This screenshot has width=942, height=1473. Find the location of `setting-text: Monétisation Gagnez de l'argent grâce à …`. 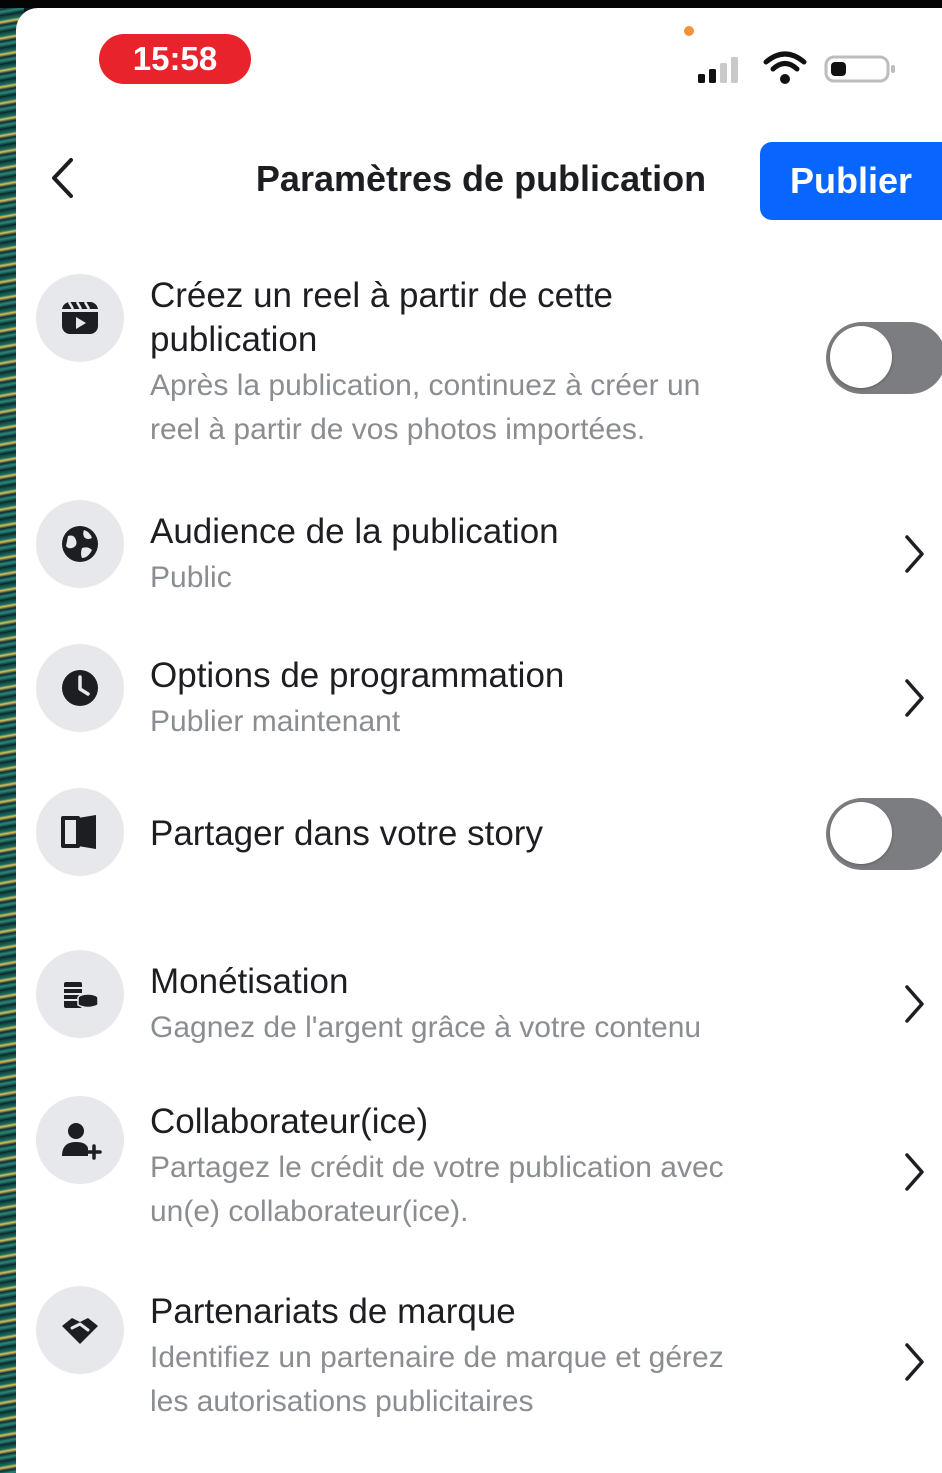

setting-text: Monétisation Gagnez de l'argent grâce à … is located at coordinates (490, 1005).